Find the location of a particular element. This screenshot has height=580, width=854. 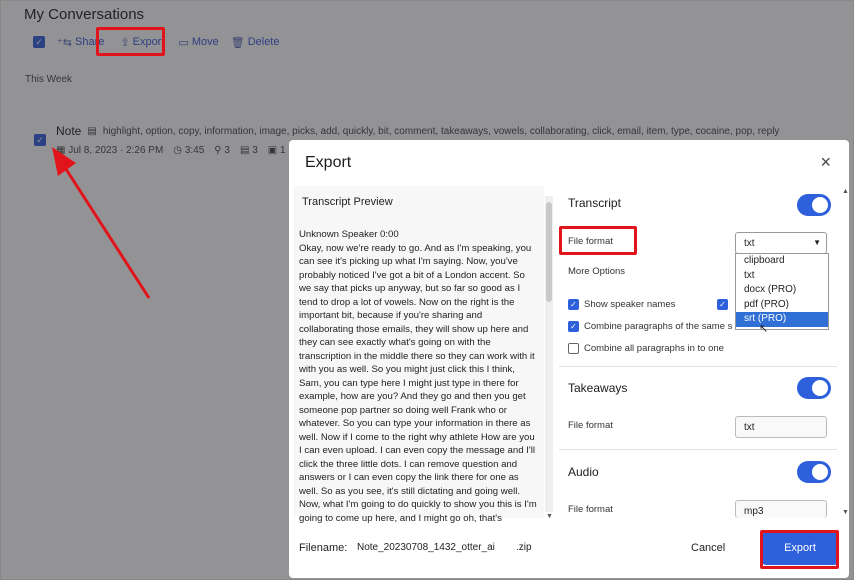

transcript-label: Transcript is located at coordinates (594, 203).